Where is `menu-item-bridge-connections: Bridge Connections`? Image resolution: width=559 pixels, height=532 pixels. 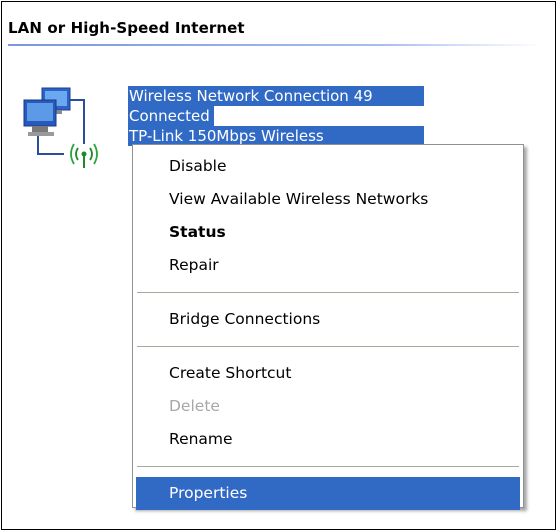 menu-item-bridge-connections: Bridge Connections is located at coordinates (328, 319).